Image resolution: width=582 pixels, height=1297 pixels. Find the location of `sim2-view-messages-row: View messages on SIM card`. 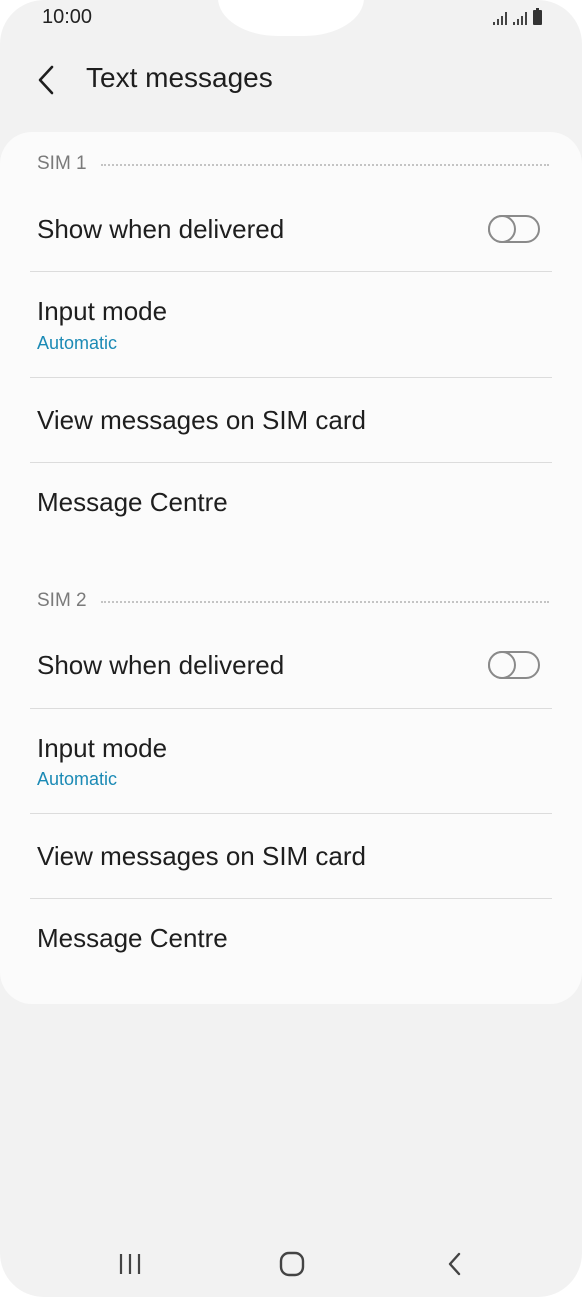

sim2-view-messages-row: View messages on SIM card is located at coordinates (291, 856).